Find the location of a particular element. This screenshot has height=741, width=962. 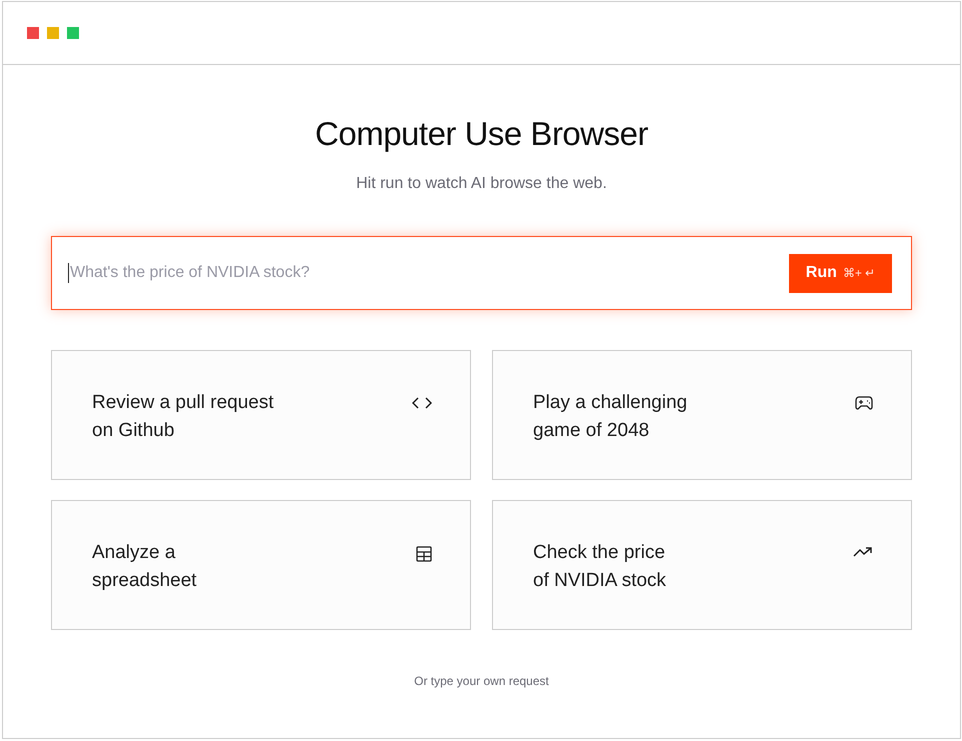

suggestion-card: Analyze a spreadsheet is located at coordinates (261, 565).